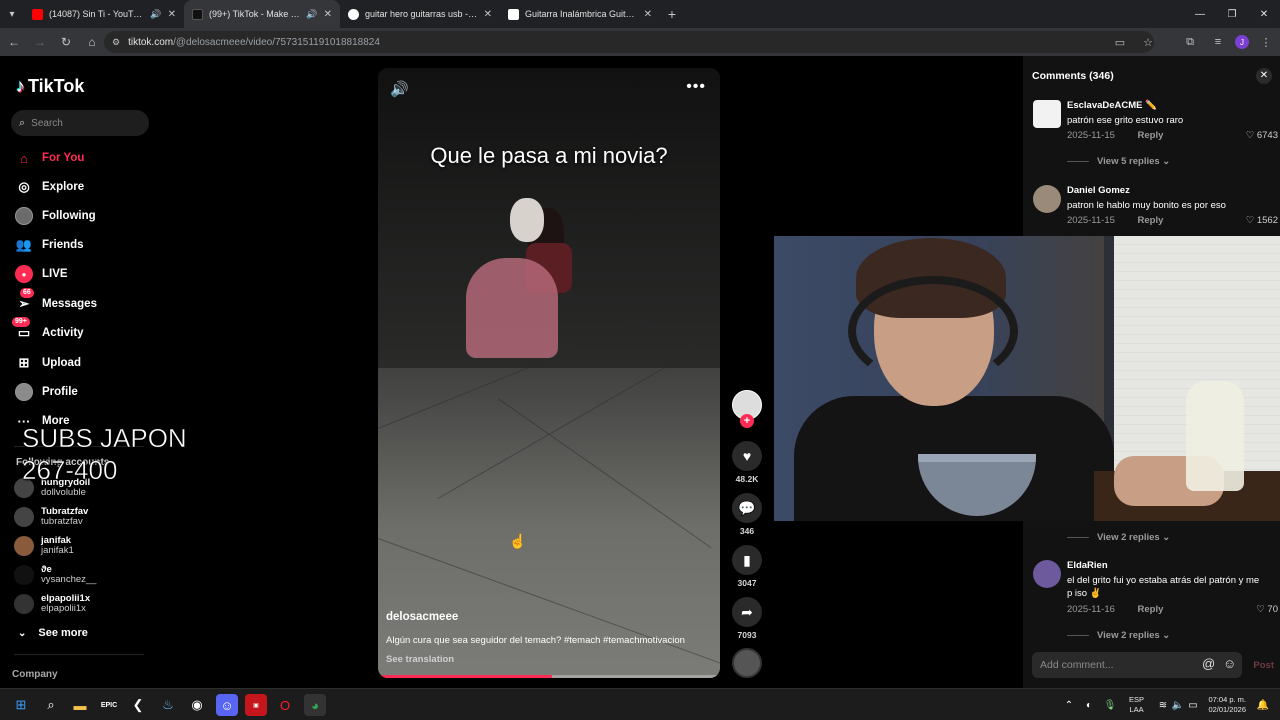  I want to click on battery-icon: ▭, so click(1193, 705).